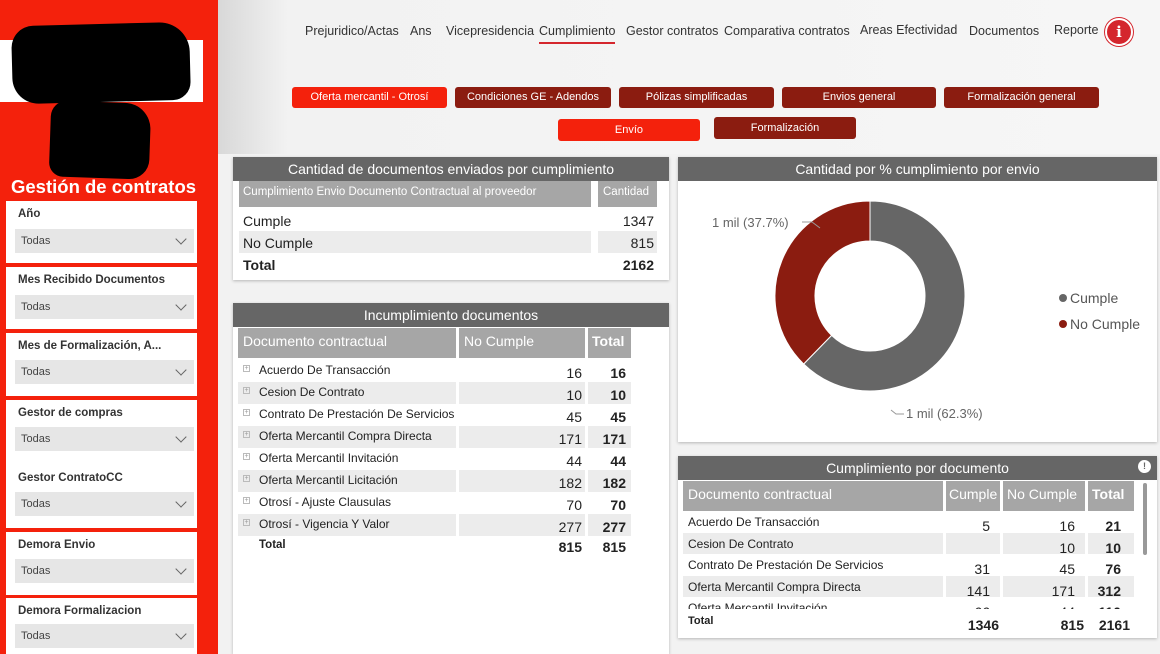 Image resolution: width=1160 pixels, height=654 pixels. What do you see at coordinates (324, 524) in the screenshot?
I see `document-name: Otrosí - Vigencia Y Valor` at bounding box center [324, 524].